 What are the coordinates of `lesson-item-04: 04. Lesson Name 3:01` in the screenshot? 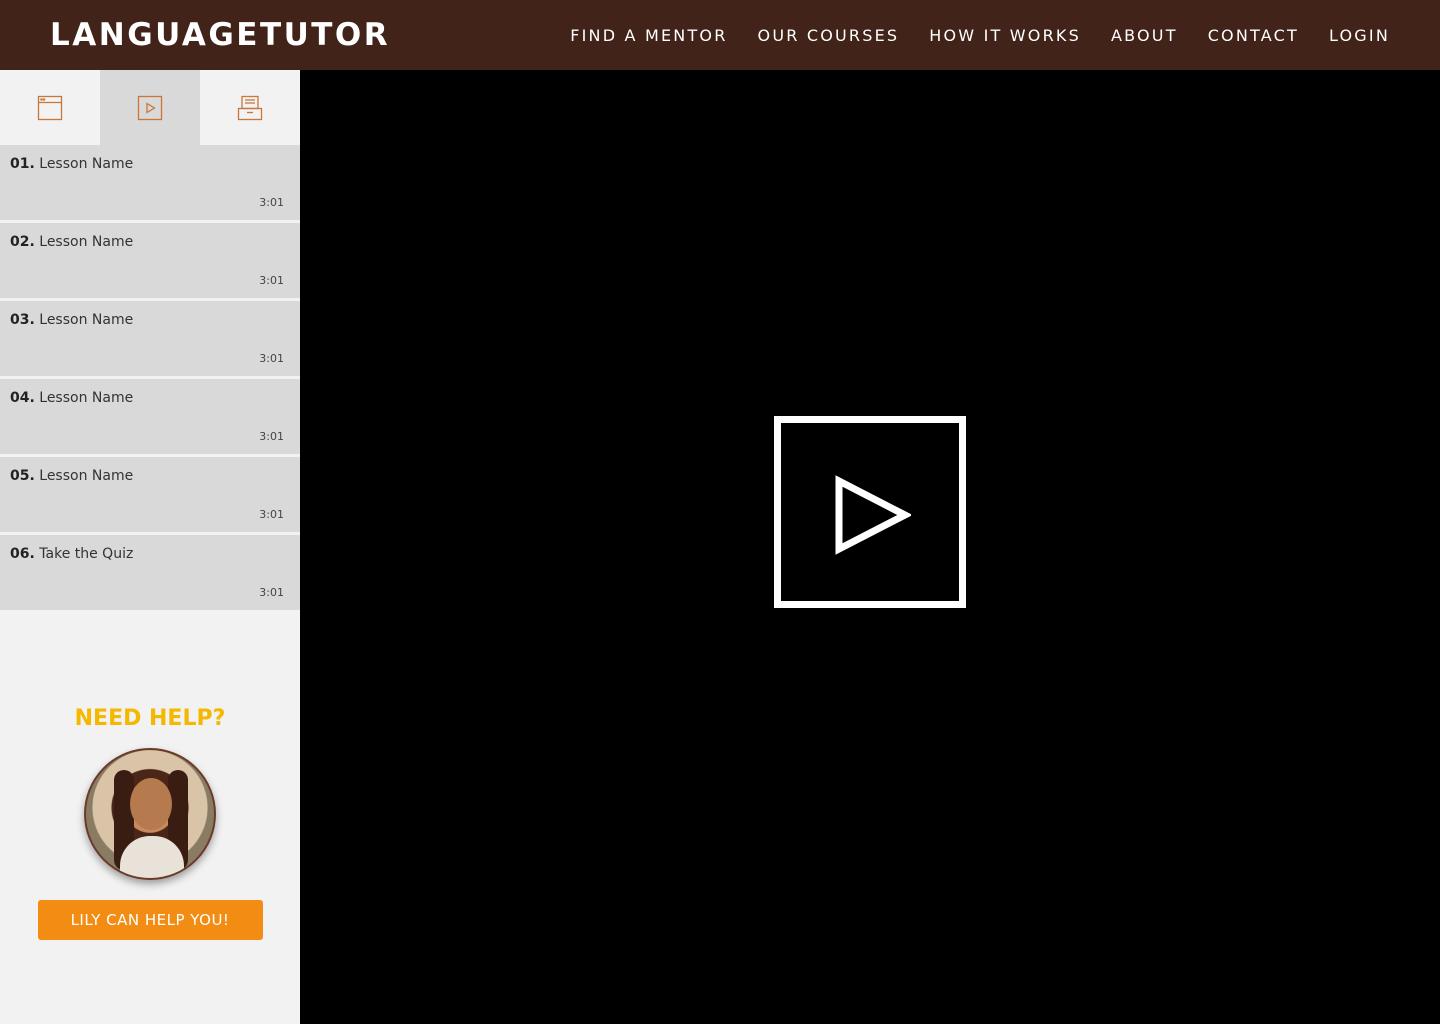 It's located at (150, 416).